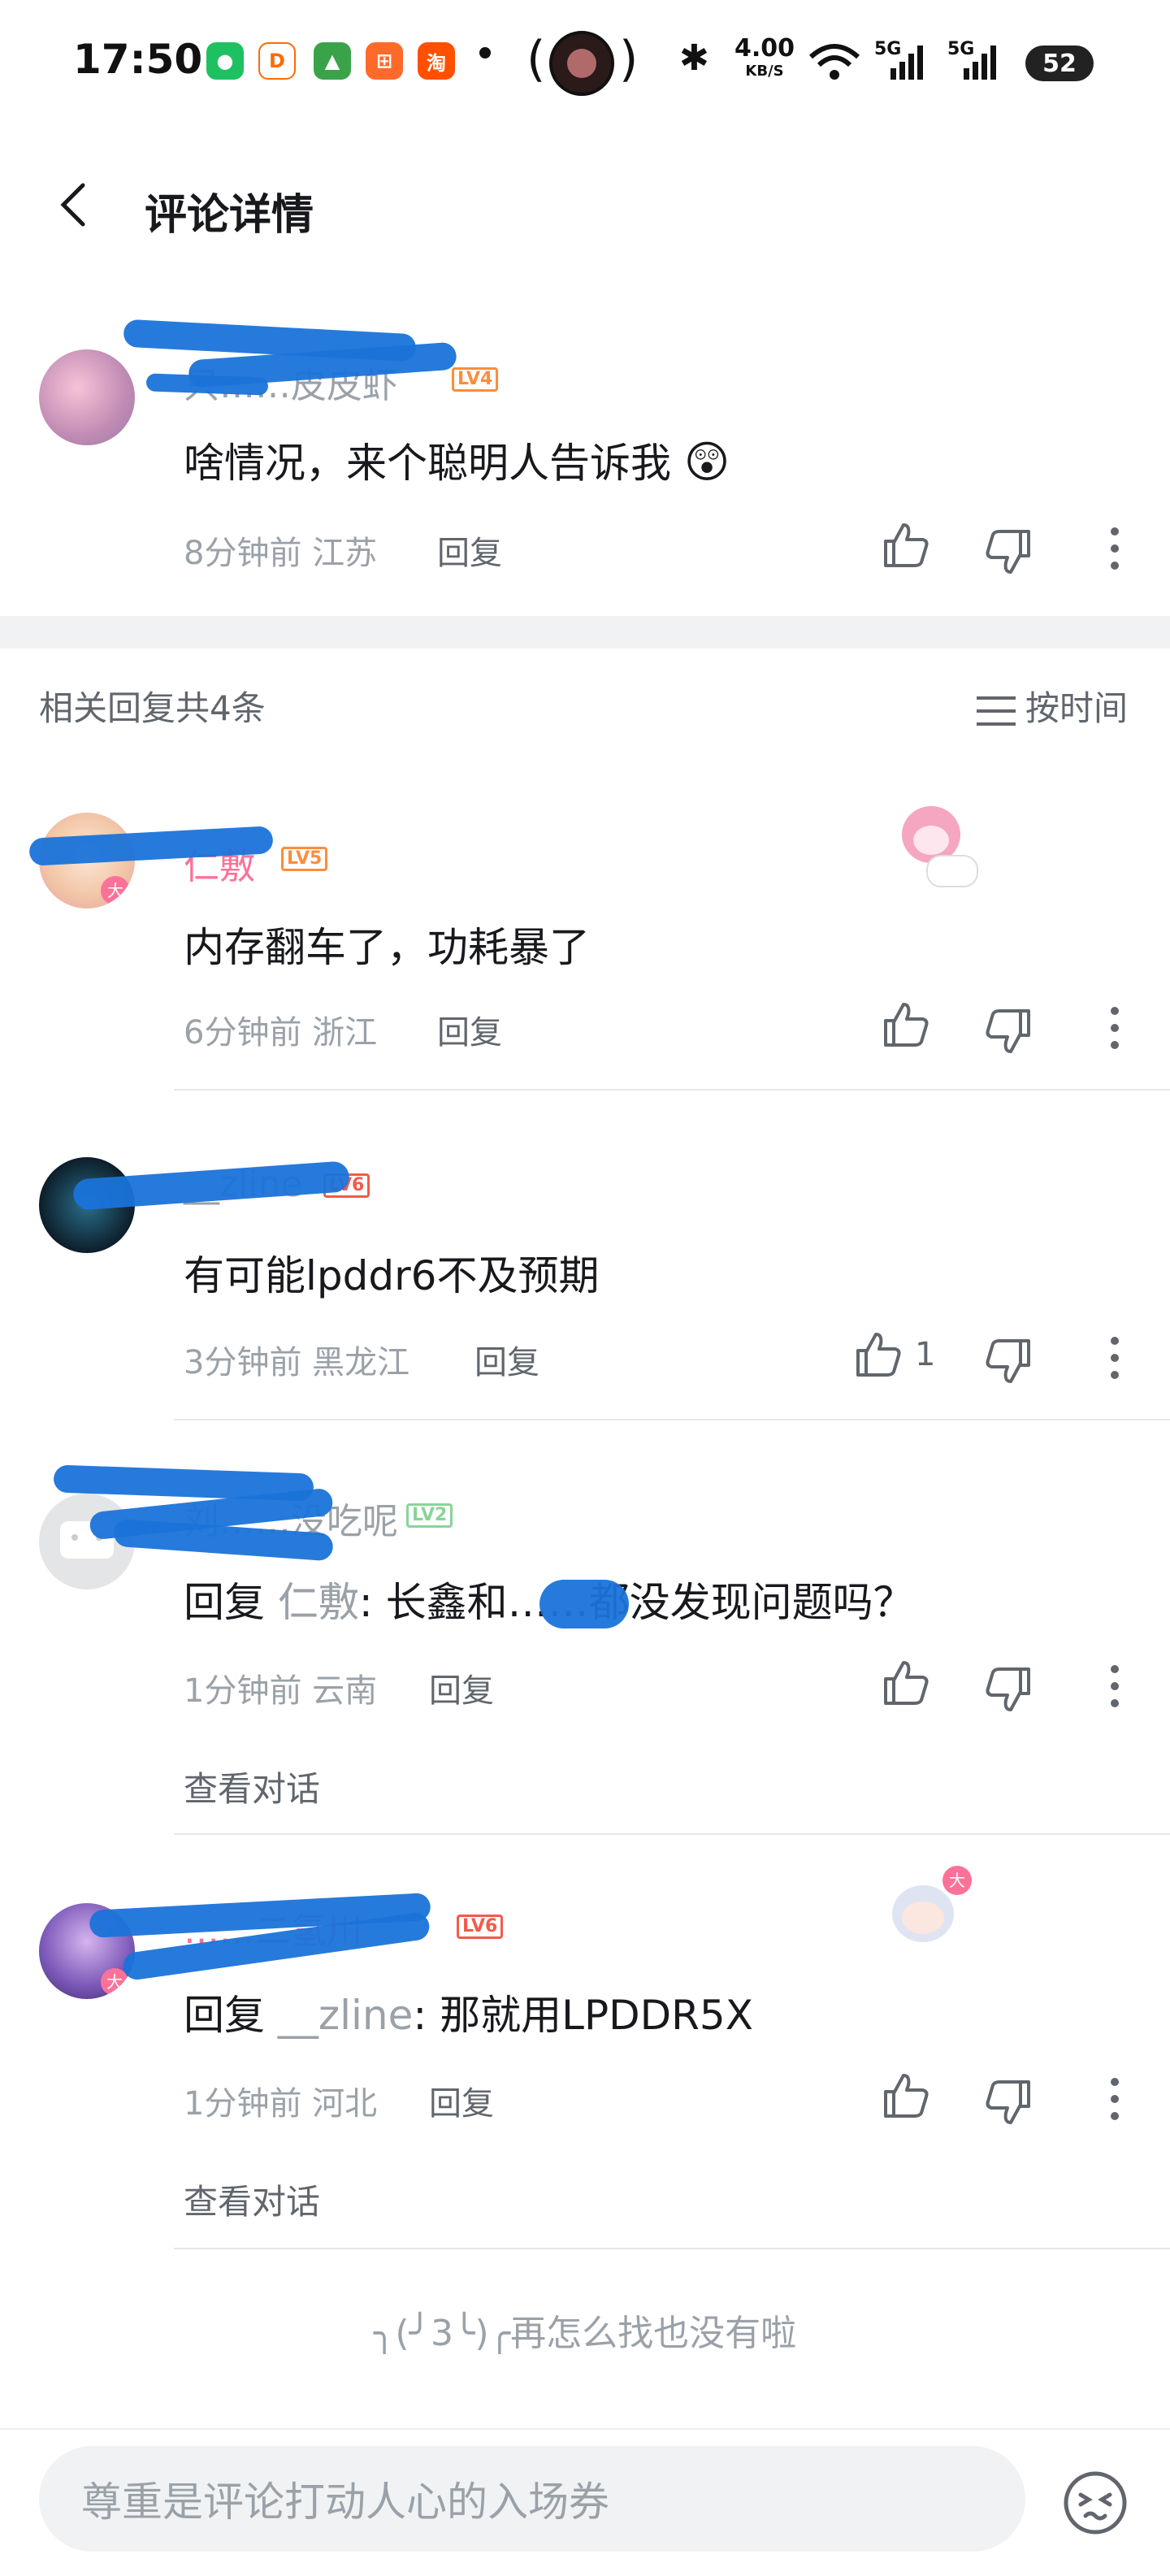 The height and width of the screenshot is (2576, 1170). Describe the element at coordinates (225, 61) in the screenshot. I see `wechat-icon: ●` at that location.